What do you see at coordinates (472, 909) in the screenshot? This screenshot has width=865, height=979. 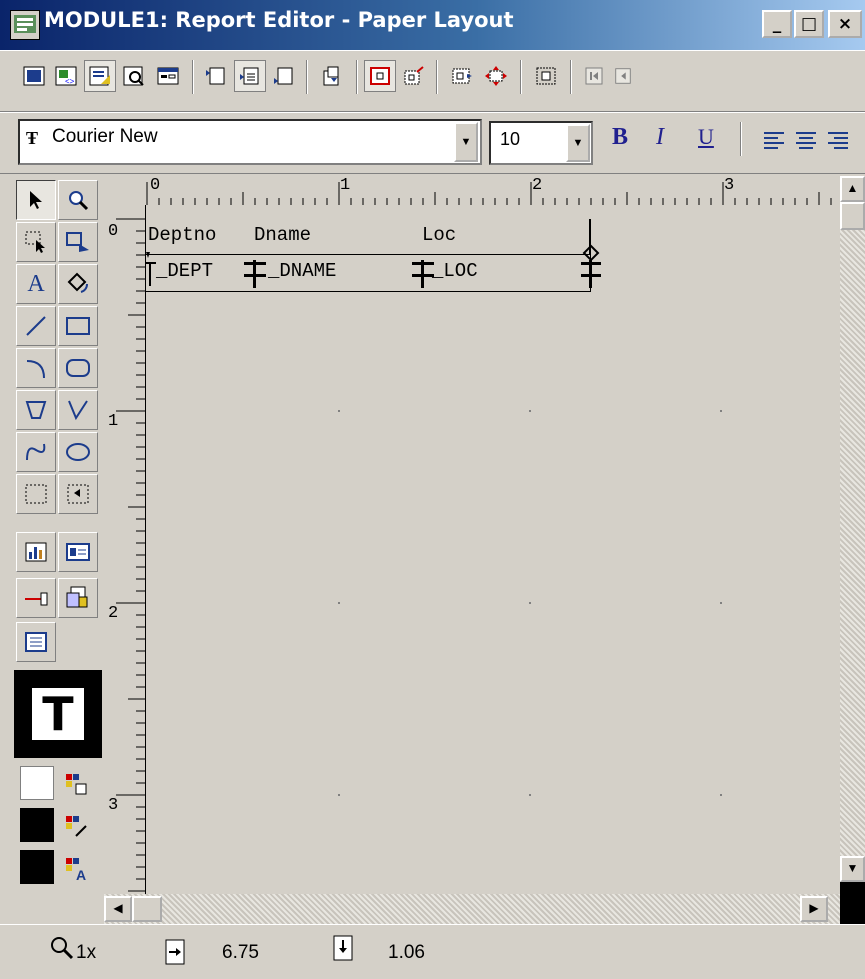 I see `horizontal-scrollbar` at bounding box center [472, 909].